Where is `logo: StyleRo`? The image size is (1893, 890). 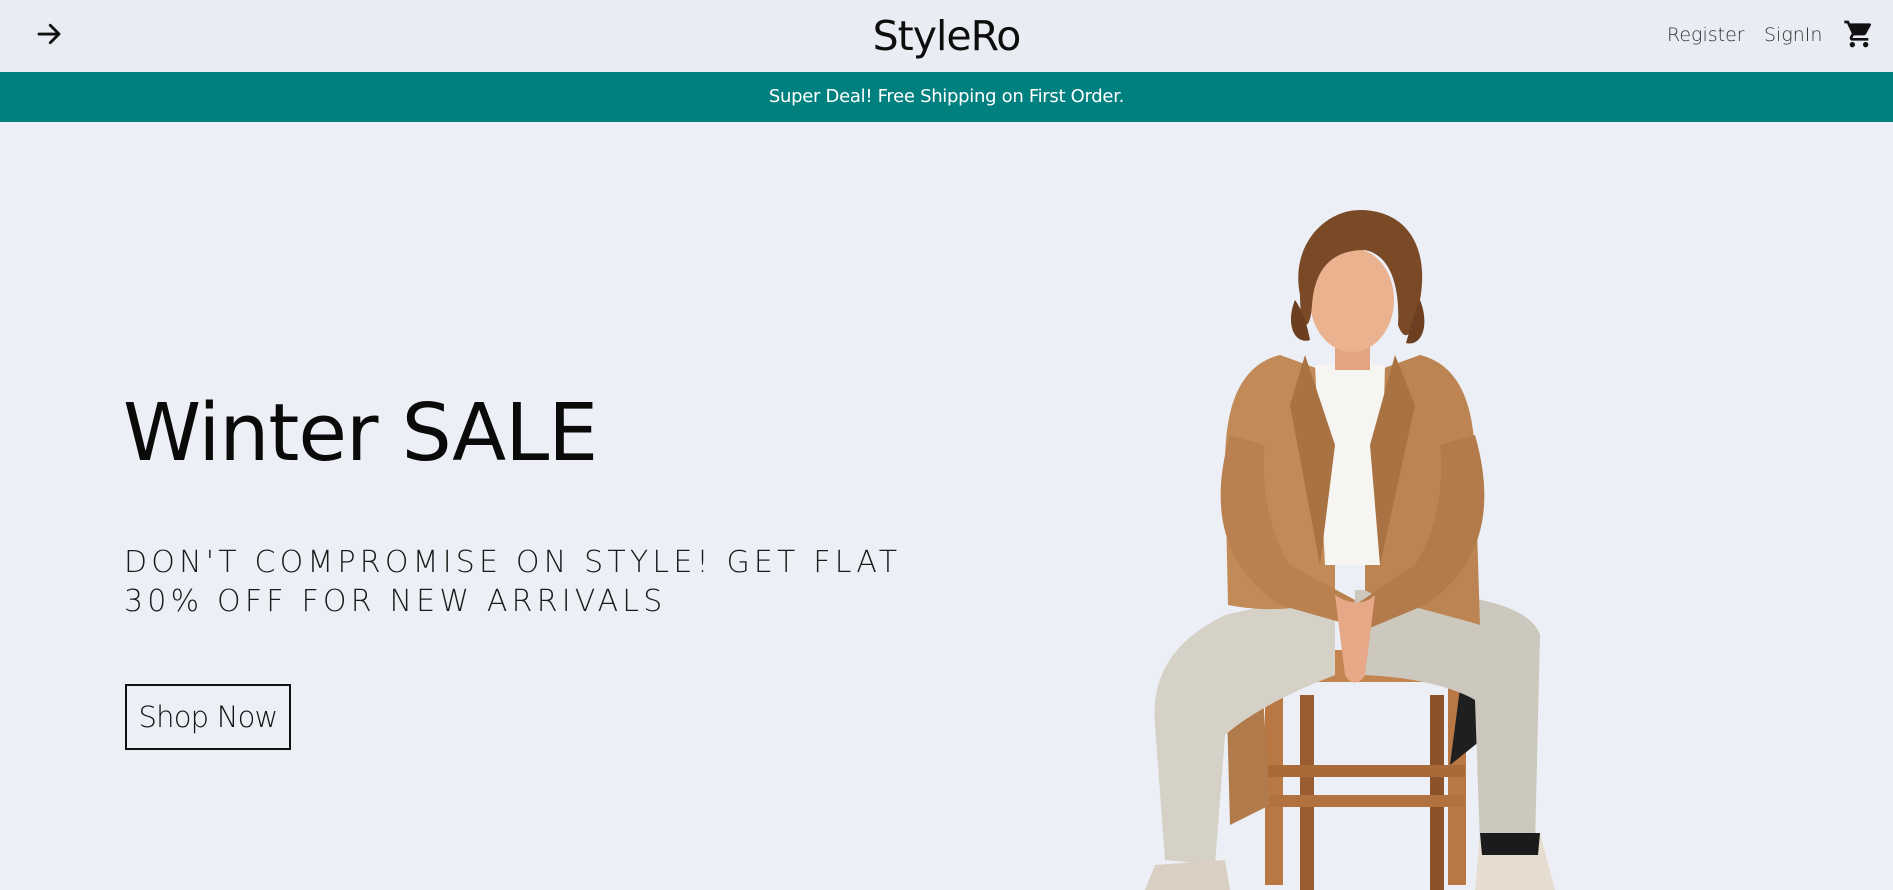
logo: StyleRo is located at coordinates (947, 36).